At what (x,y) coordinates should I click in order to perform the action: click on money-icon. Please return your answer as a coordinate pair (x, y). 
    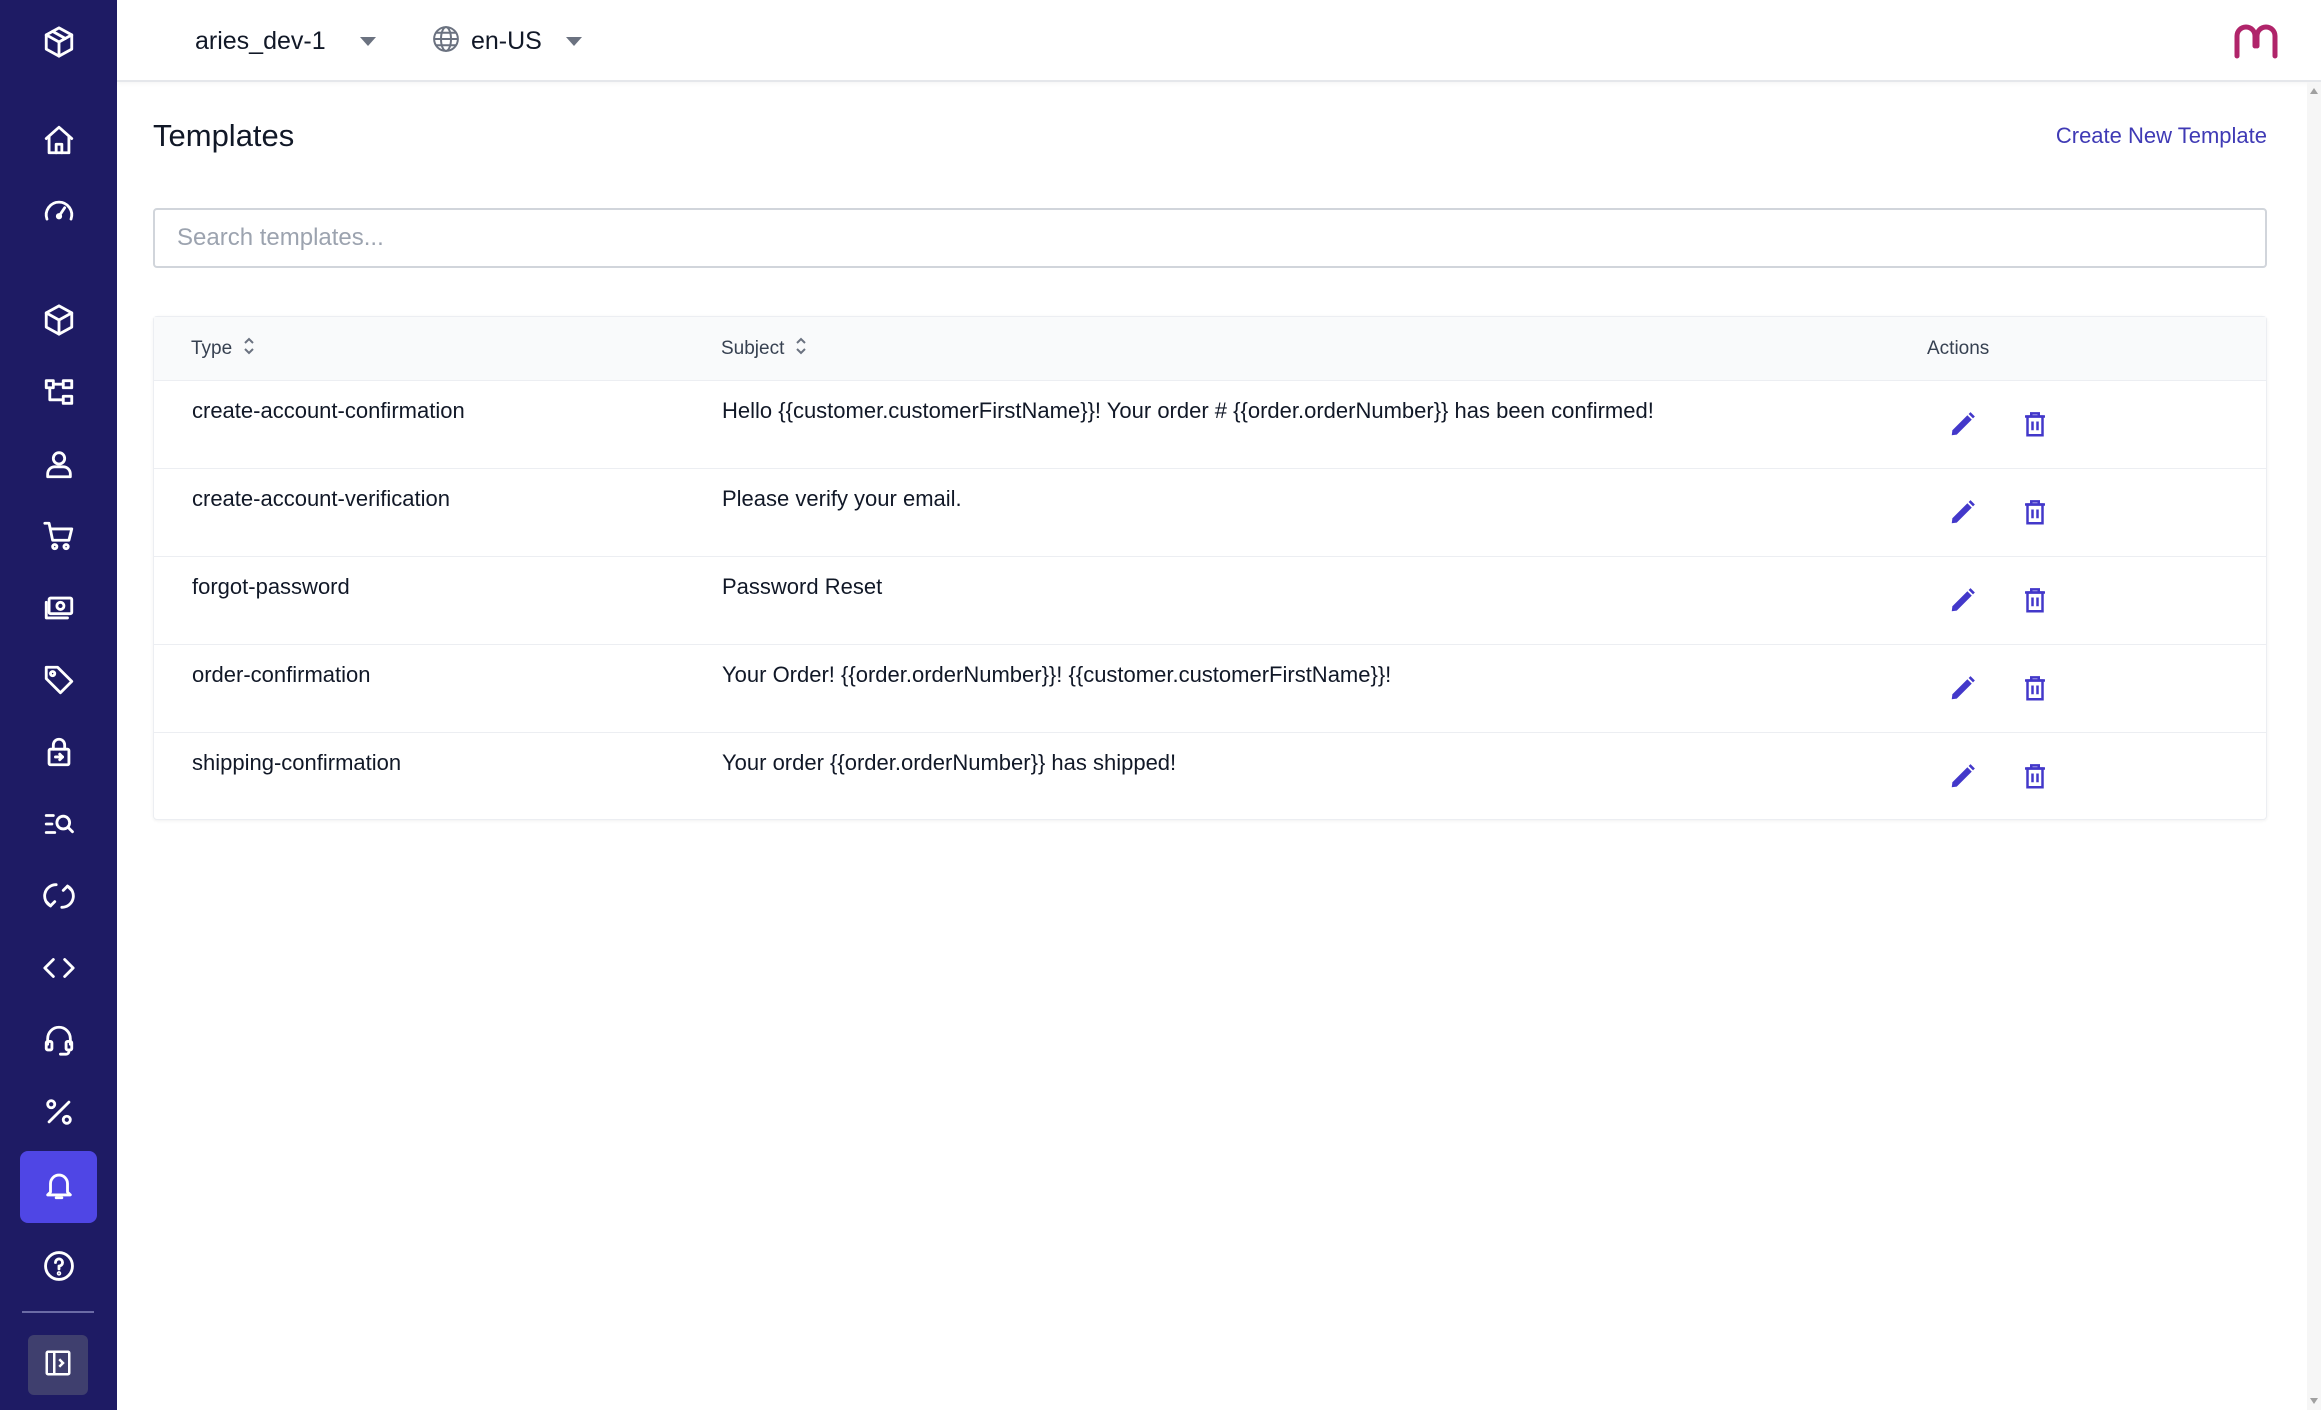
    Looking at the image, I should click on (59, 610).